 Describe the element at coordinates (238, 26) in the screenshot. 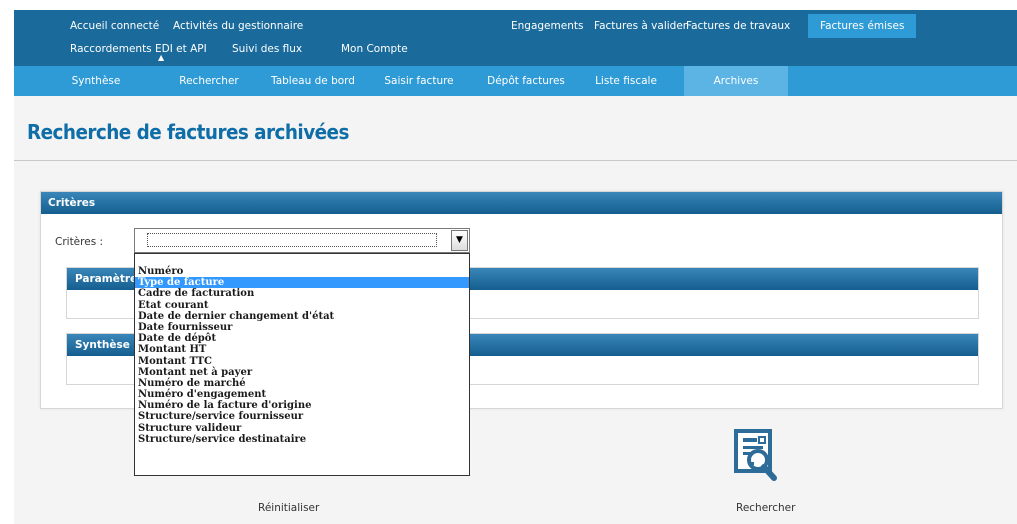

I see `nav-activites-gestionnaire: Activités du gestionnaire` at that location.